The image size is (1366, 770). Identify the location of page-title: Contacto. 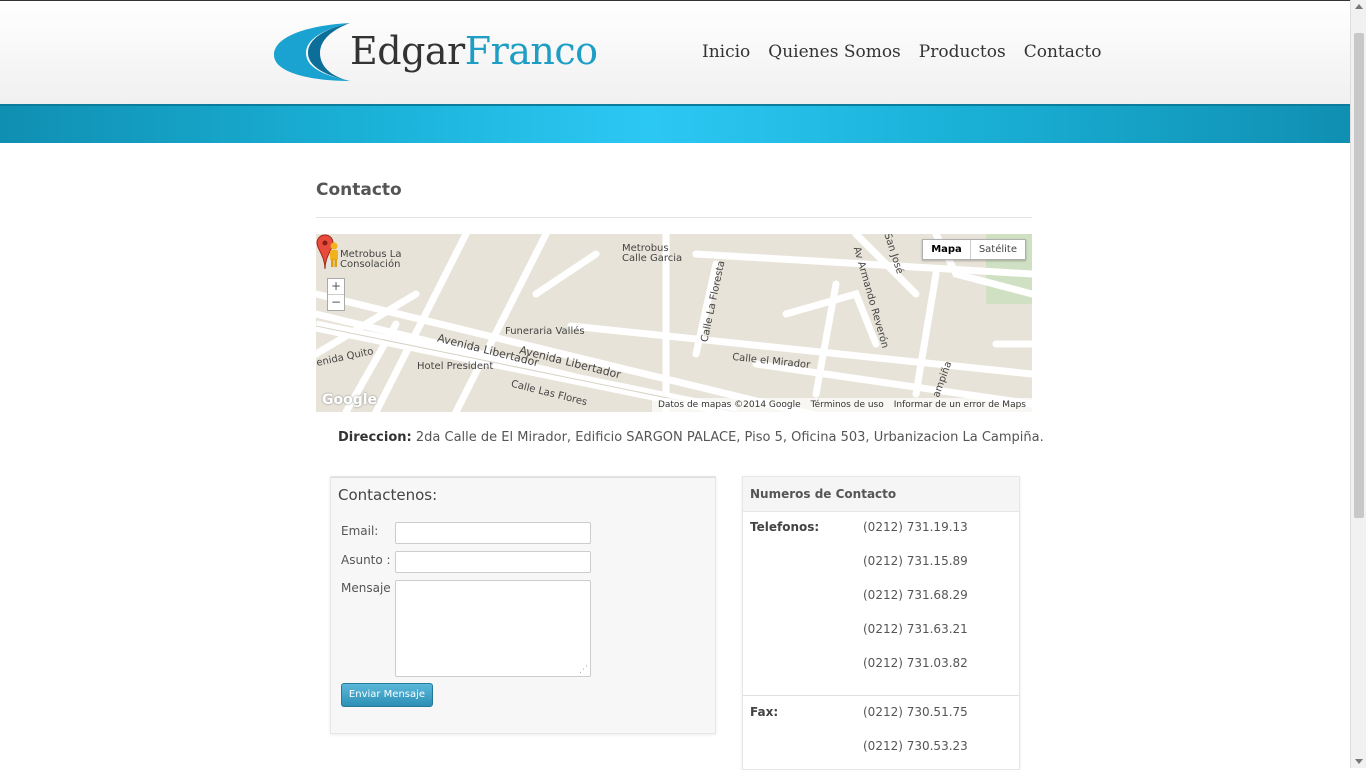
(359, 190).